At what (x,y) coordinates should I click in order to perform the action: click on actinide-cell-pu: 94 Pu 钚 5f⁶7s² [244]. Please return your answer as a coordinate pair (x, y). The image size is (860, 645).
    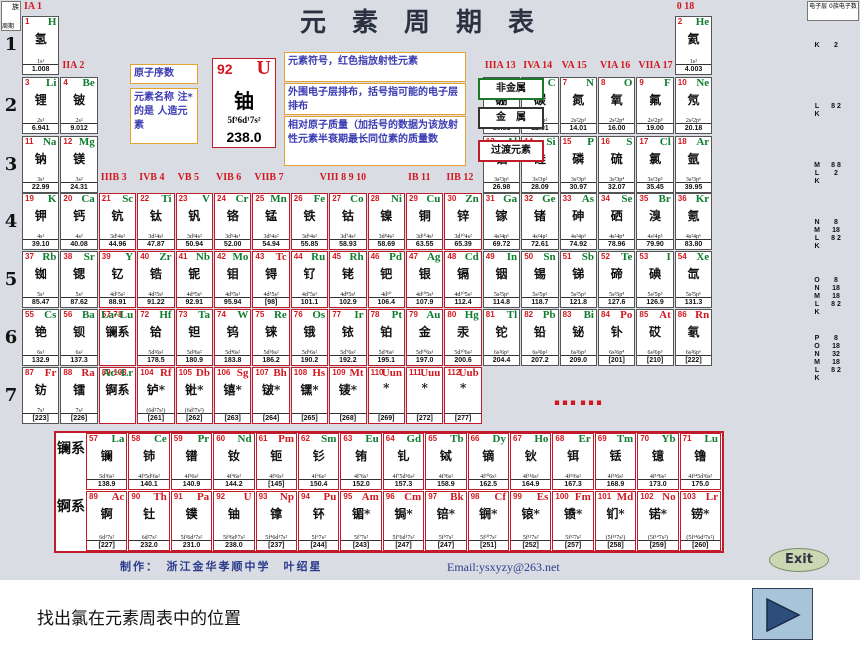
    Looking at the image, I should click on (319, 521).